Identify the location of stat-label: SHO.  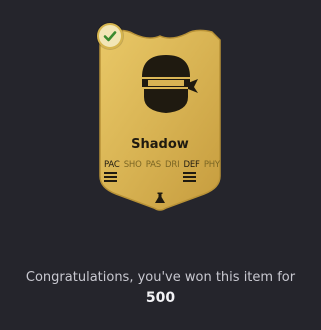
(132, 165).